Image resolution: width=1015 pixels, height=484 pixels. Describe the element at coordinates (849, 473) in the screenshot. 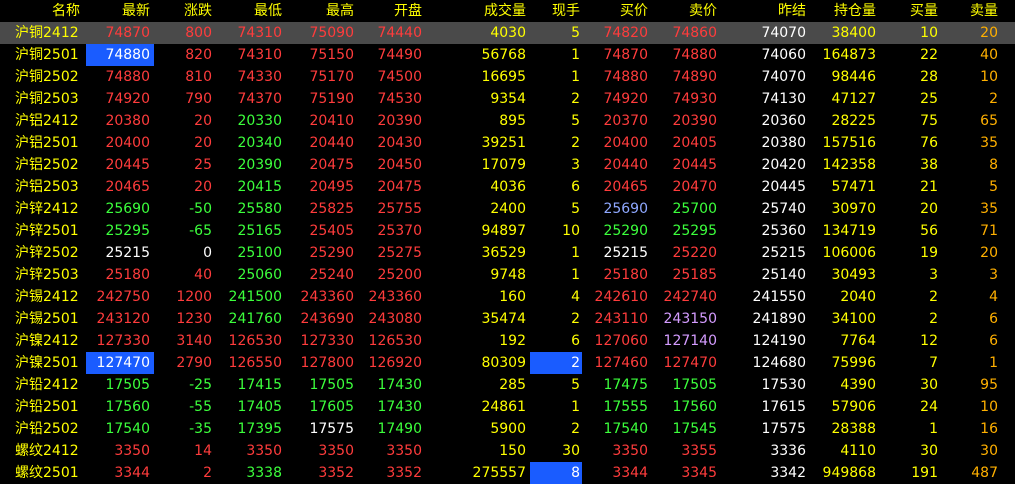

I see `open-interest: 949868` at that location.